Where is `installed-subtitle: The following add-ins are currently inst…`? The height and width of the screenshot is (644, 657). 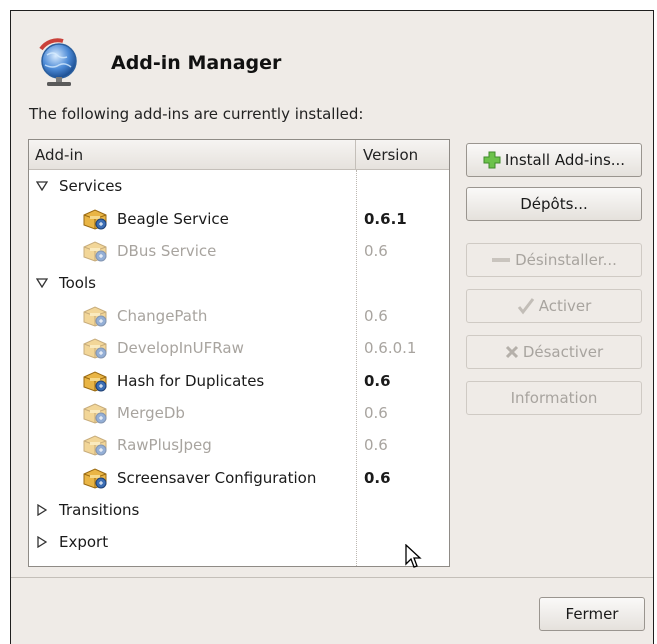
installed-subtitle: The following add-ins are currently inst… is located at coordinates (196, 114).